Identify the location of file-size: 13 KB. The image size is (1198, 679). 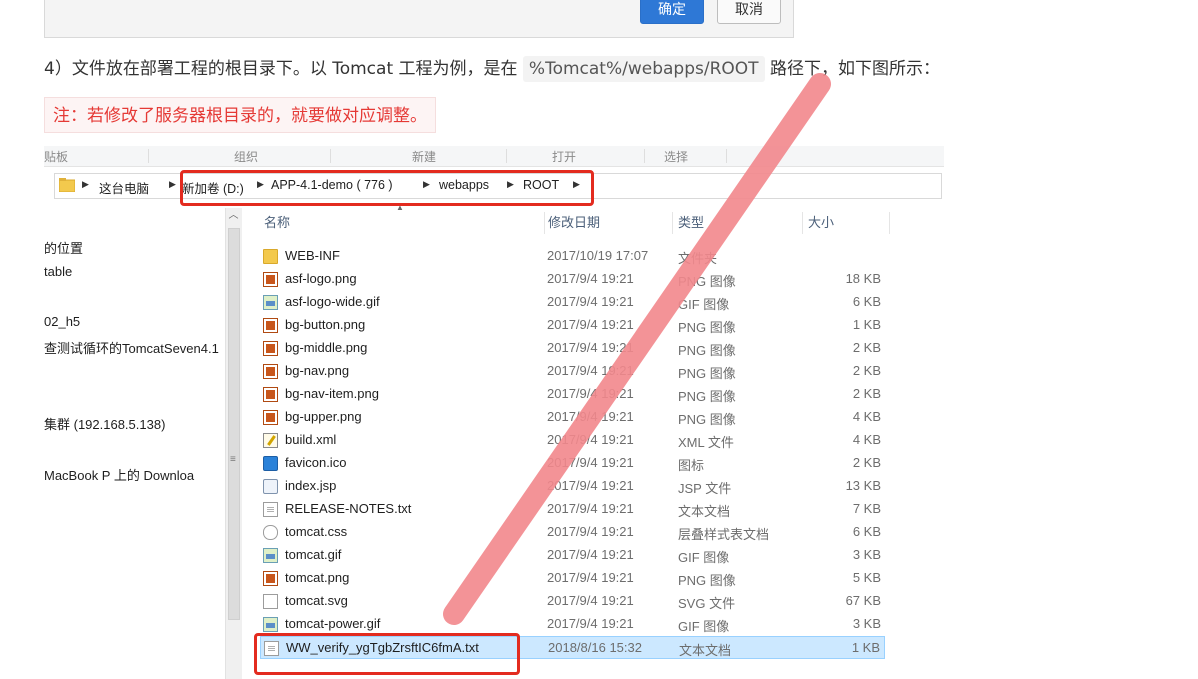
(863, 485).